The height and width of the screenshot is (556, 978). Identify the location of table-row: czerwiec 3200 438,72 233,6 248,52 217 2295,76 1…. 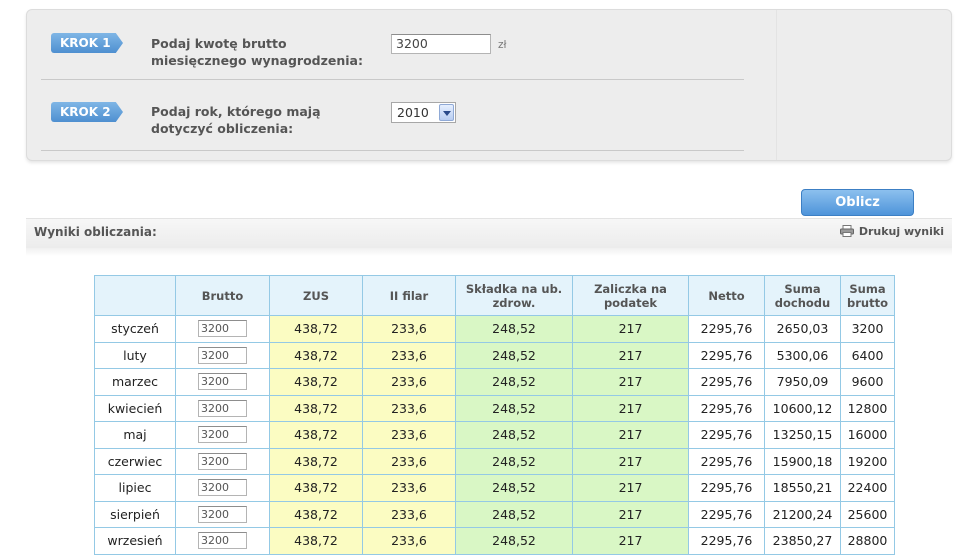
(494, 461).